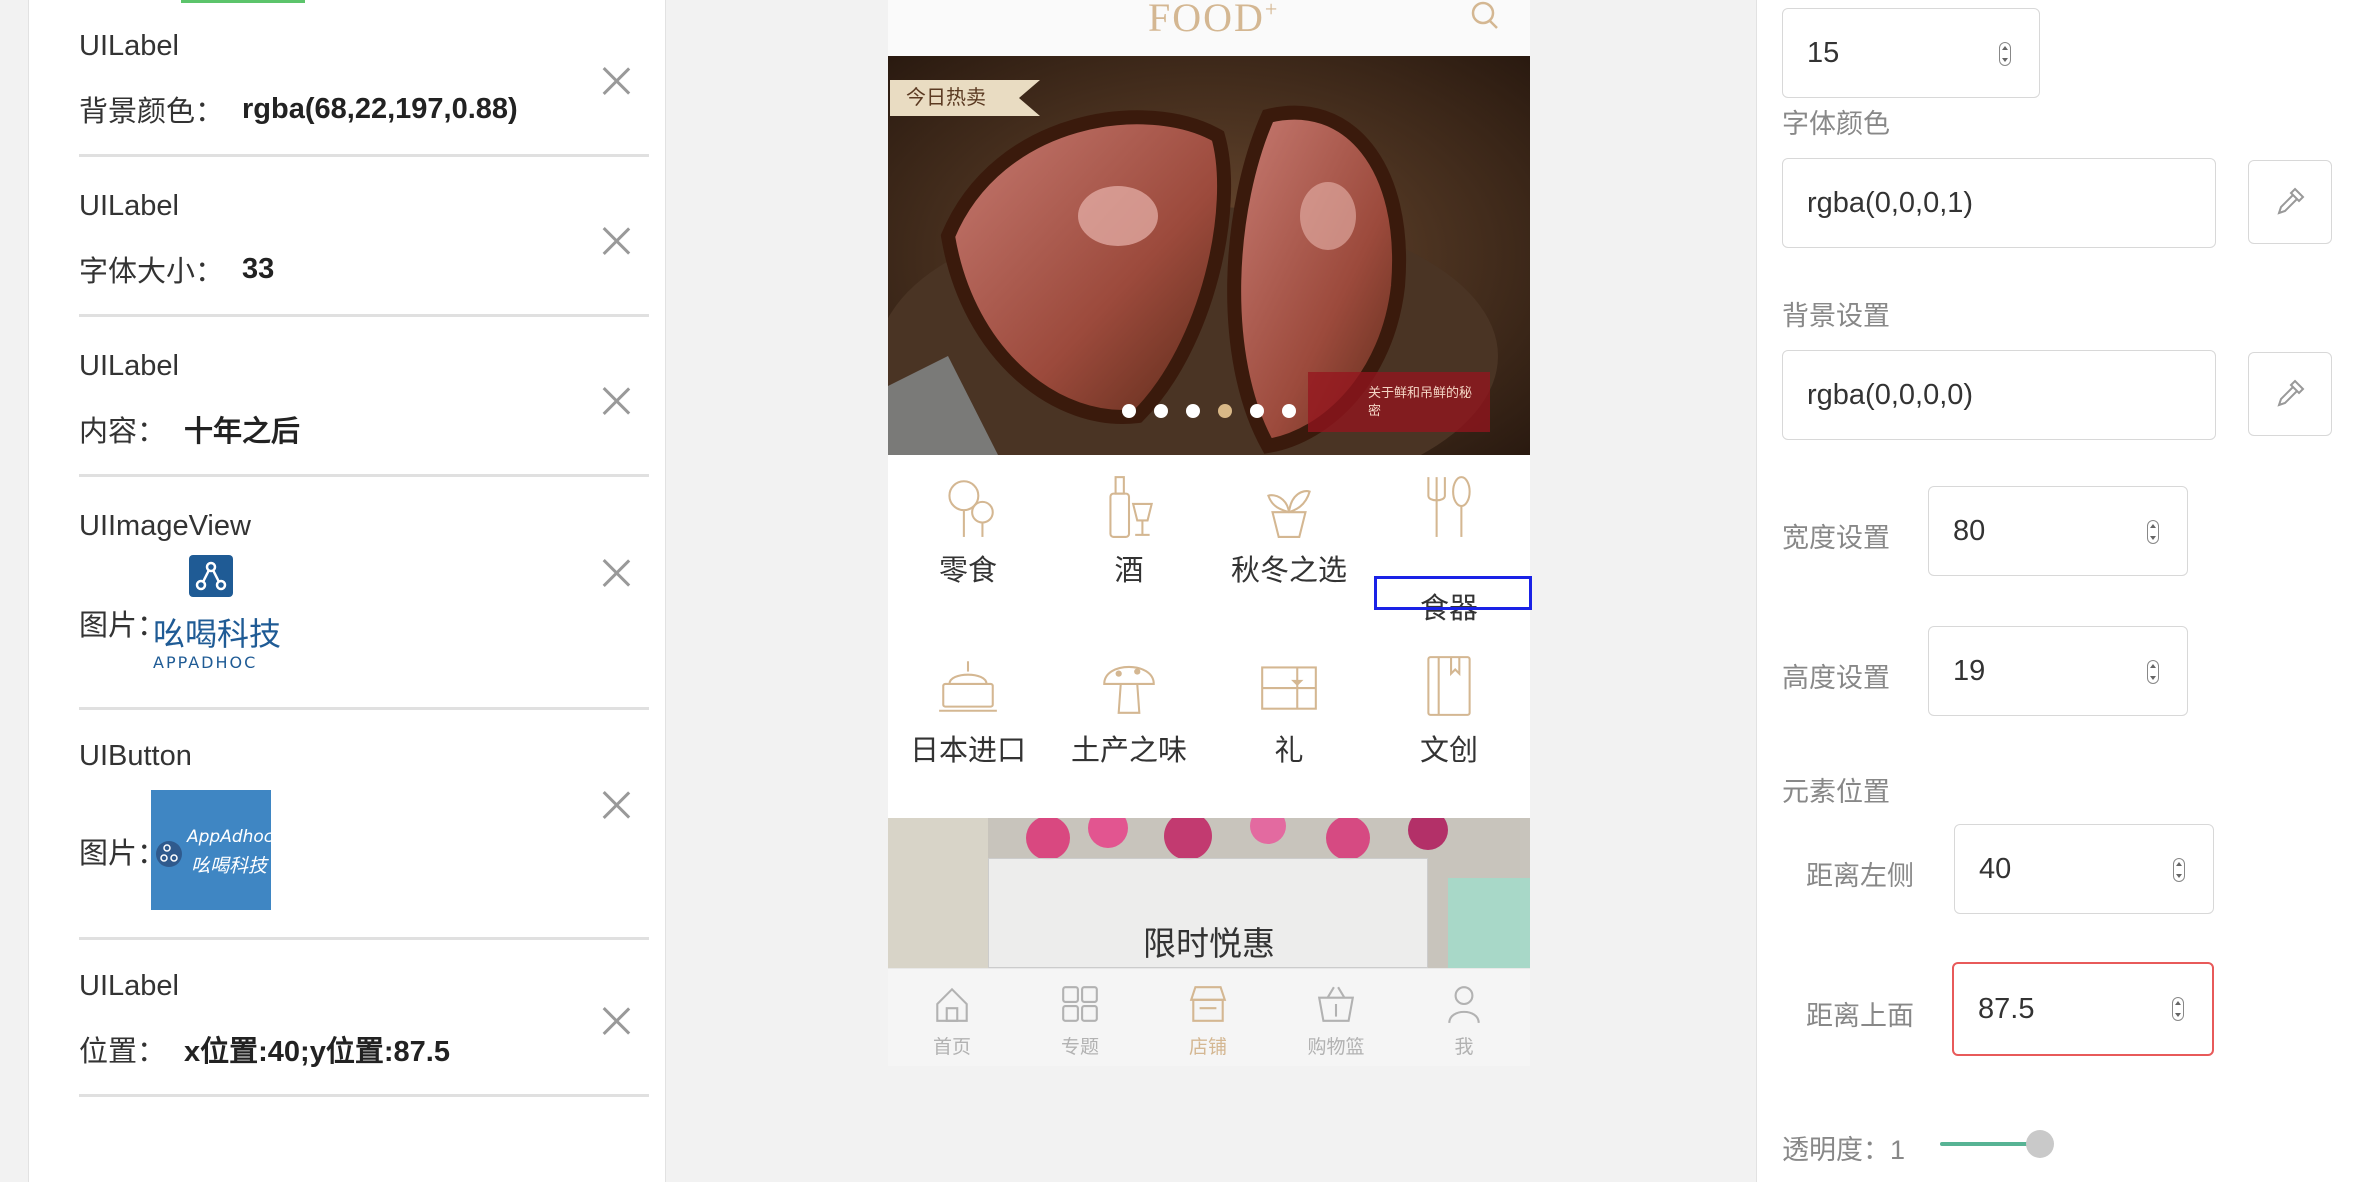 The width and height of the screenshot is (2374, 1182). I want to click on detail-value: x位置:40;y位置:87.5, so click(317, 1052).